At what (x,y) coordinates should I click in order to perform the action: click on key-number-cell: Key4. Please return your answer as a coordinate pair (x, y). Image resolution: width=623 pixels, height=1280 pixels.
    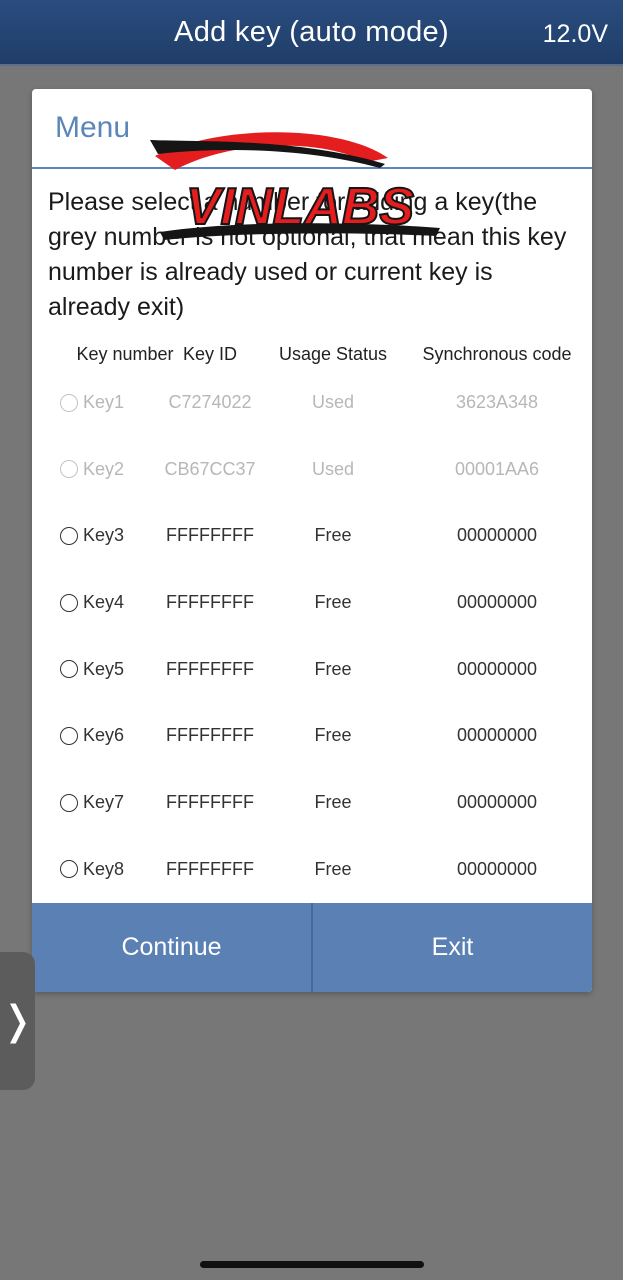
    Looking at the image, I should click on (104, 602).